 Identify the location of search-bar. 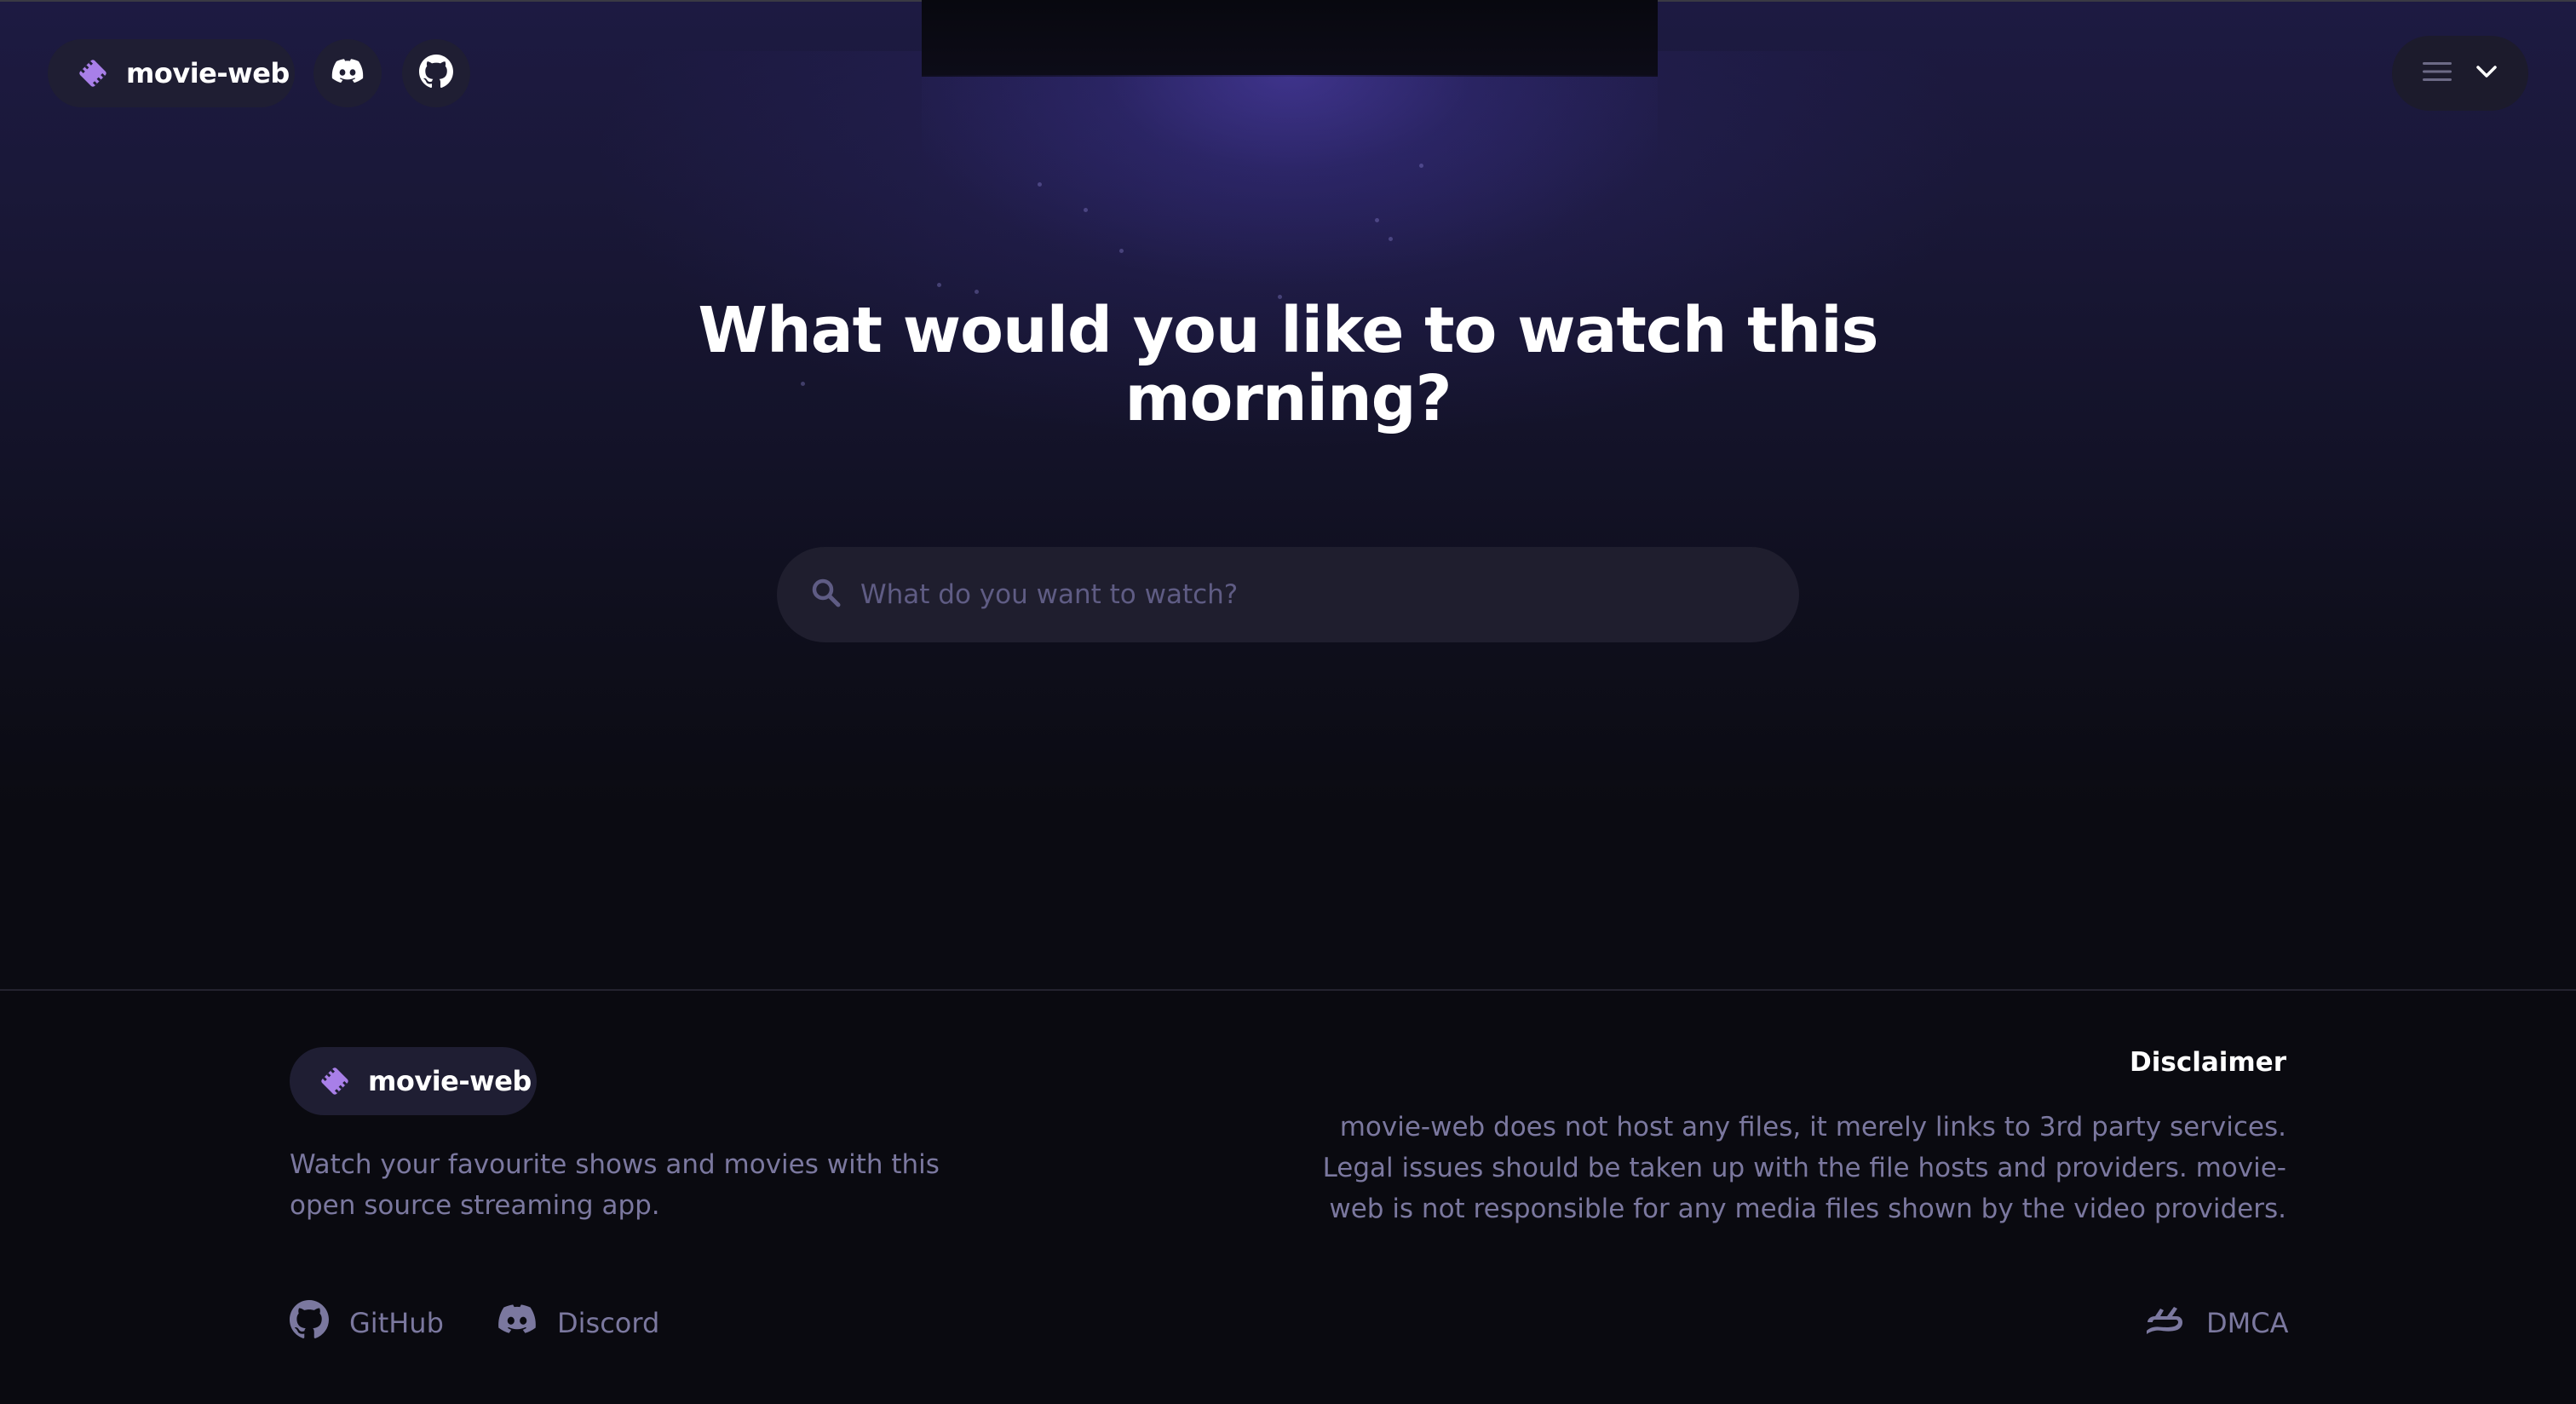
(1288, 594).